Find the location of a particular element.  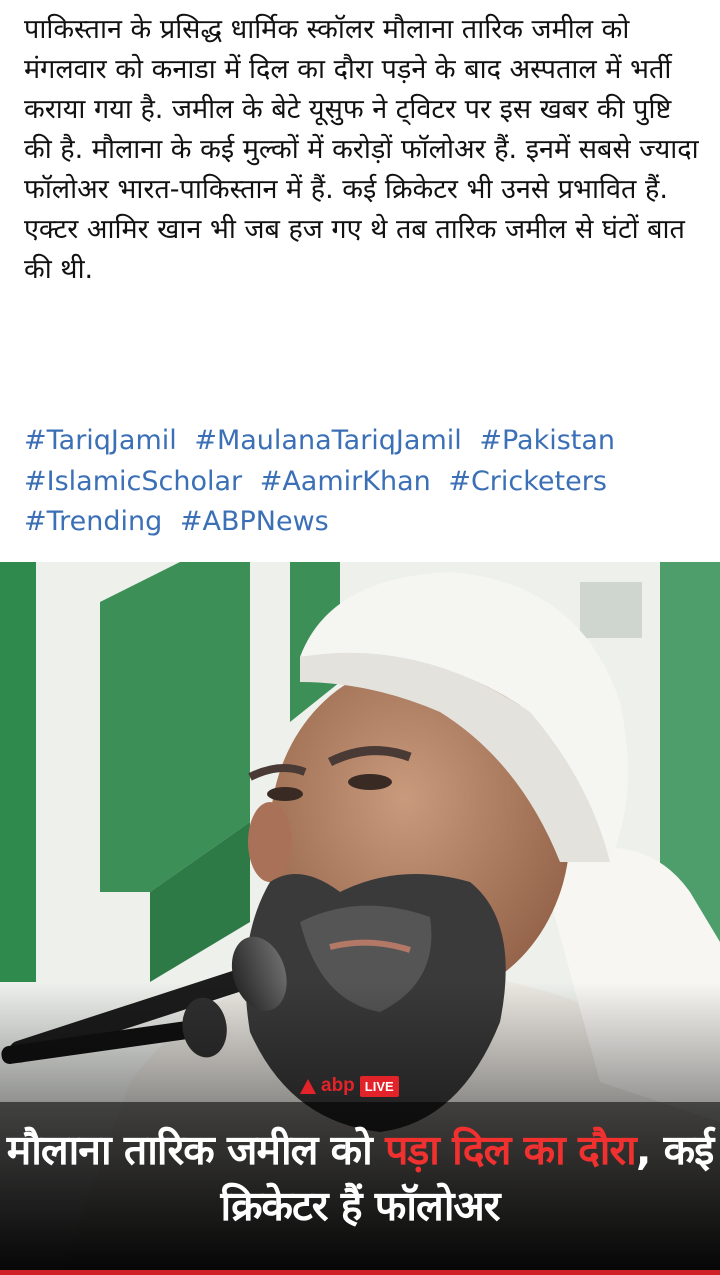

hashtag-link: #TariqJamil is located at coordinates (100, 440).